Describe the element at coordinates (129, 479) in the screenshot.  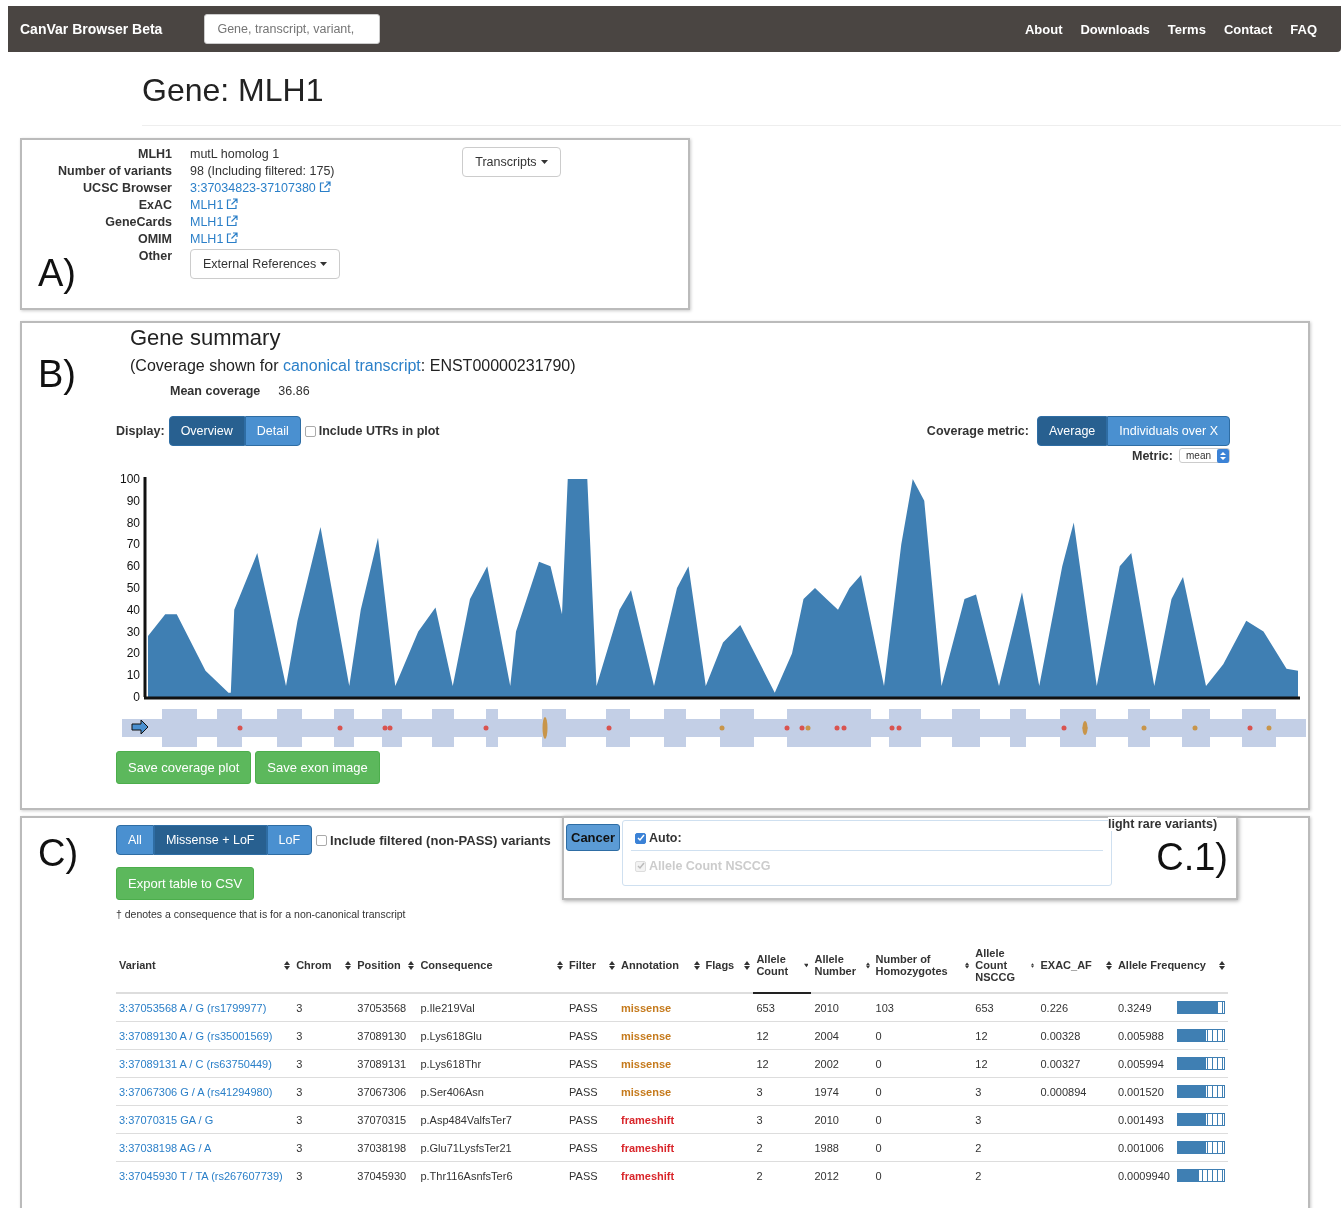
I see `axis-tick-label: 100` at that location.